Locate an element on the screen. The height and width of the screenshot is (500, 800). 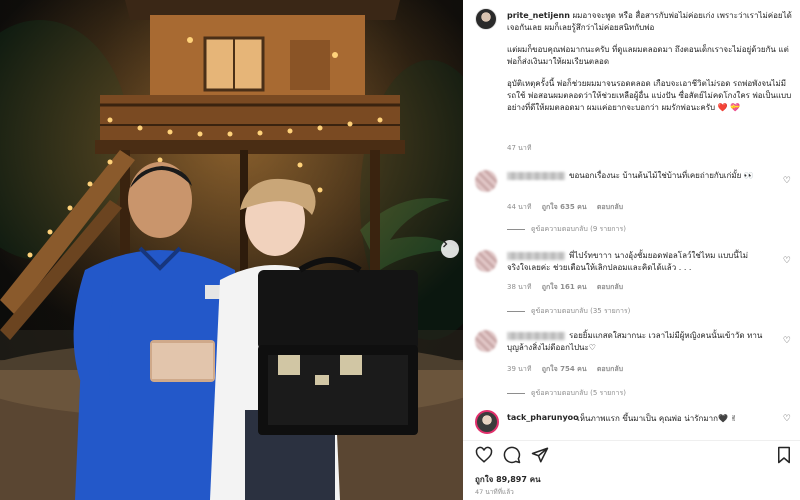
share-icon is located at coordinates (540, 455).